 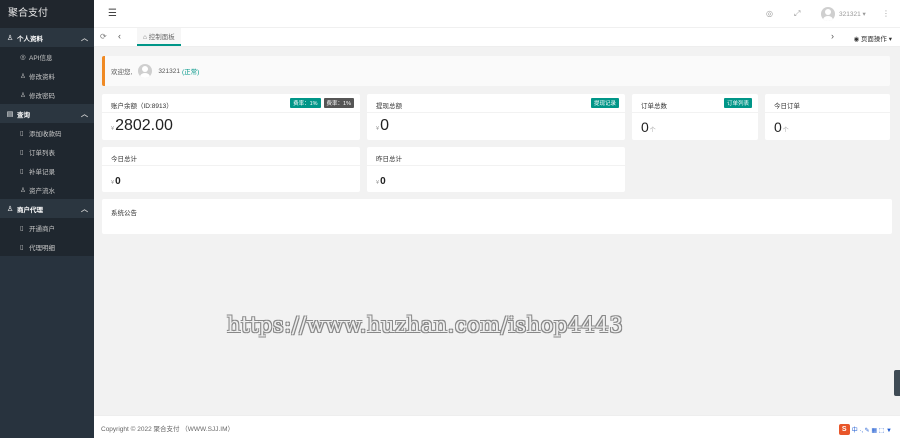 I want to click on sidebar-item-edit-profile: ♙ 修改资料, so click(x=47, y=75).